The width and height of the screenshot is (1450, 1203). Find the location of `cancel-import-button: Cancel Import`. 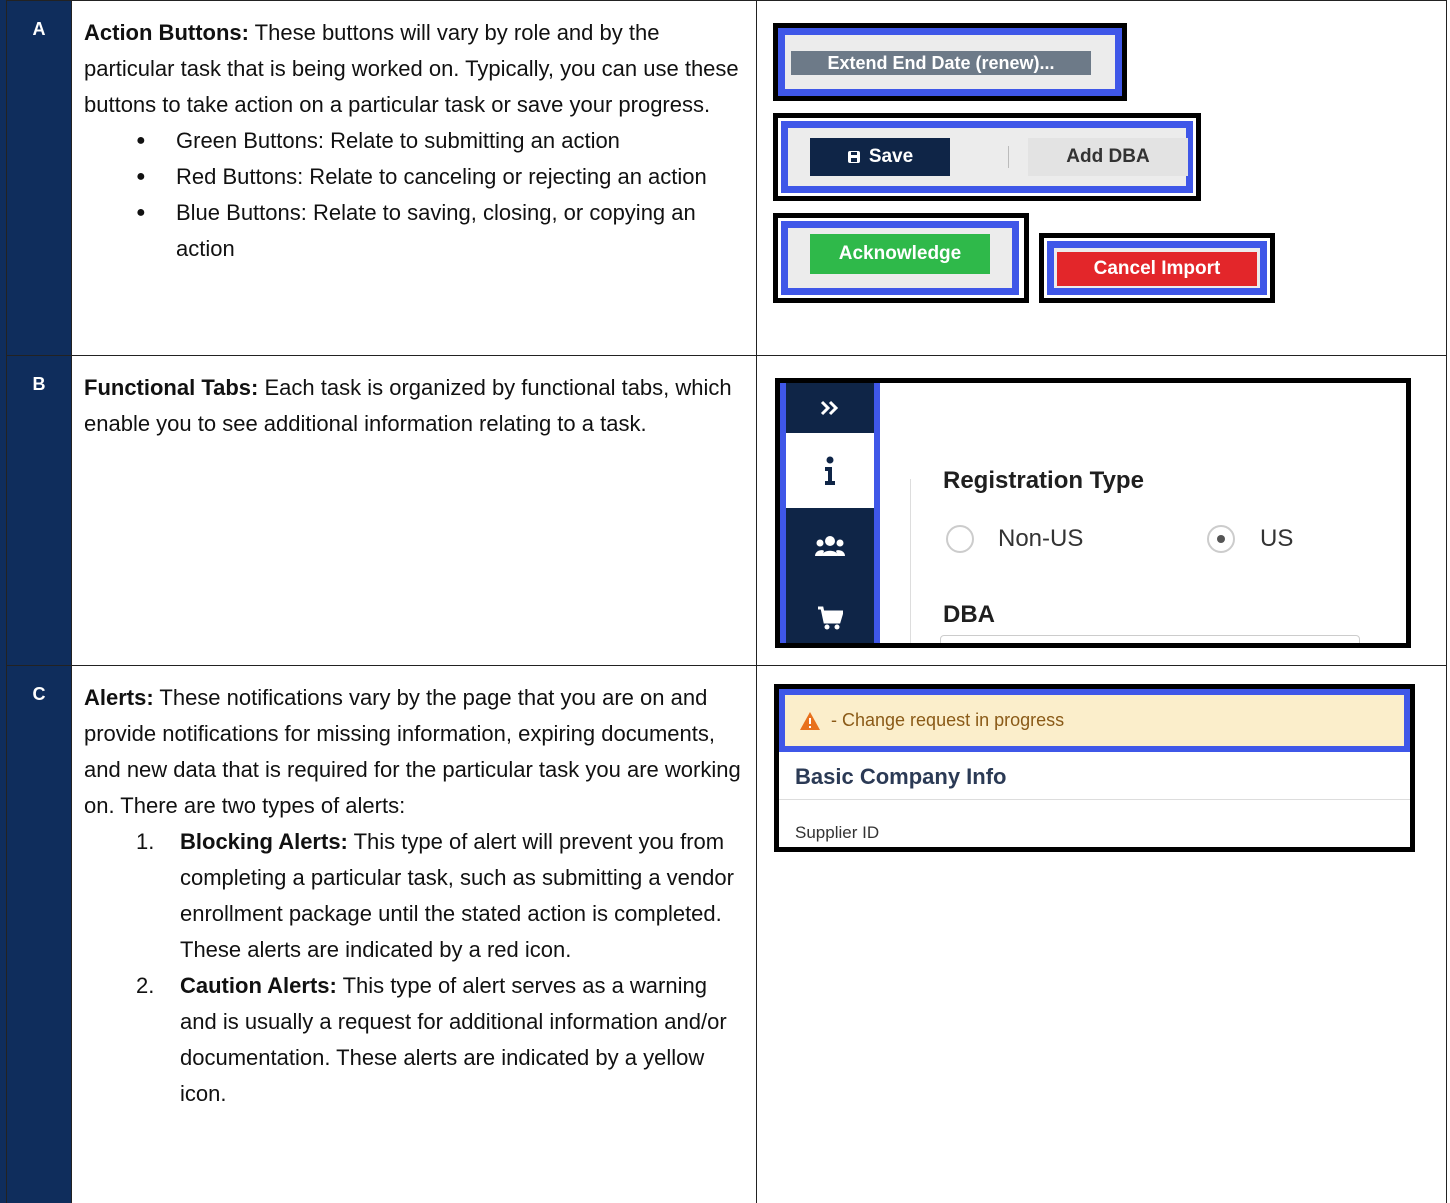

cancel-import-button: Cancel Import is located at coordinates (1157, 269).